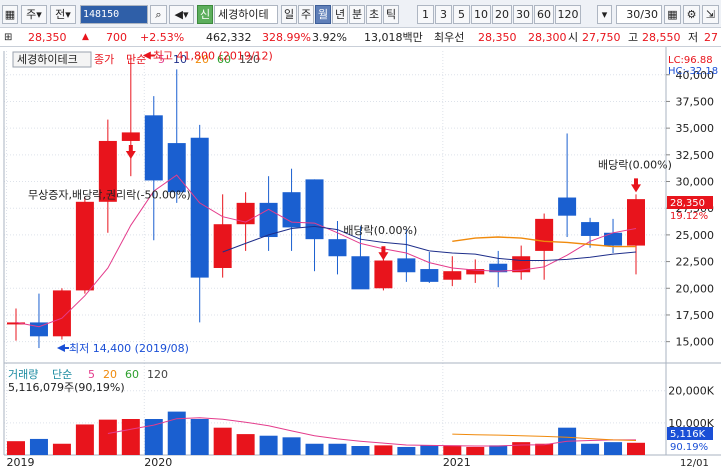 Image resolution: width=721 pixels, height=470 pixels. Describe the element at coordinates (374, 14) in the screenshot. I see `period-button-5: 초` at that location.